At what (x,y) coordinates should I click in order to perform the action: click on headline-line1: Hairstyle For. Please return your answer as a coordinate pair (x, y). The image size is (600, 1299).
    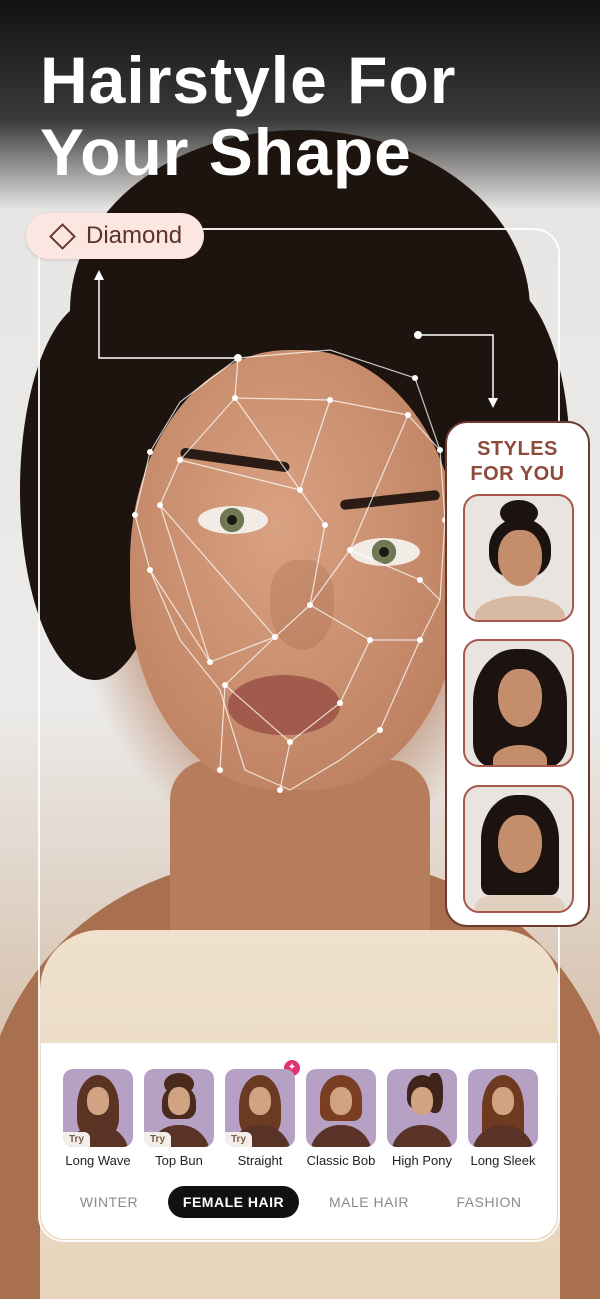
    Looking at the image, I should click on (248, 80).